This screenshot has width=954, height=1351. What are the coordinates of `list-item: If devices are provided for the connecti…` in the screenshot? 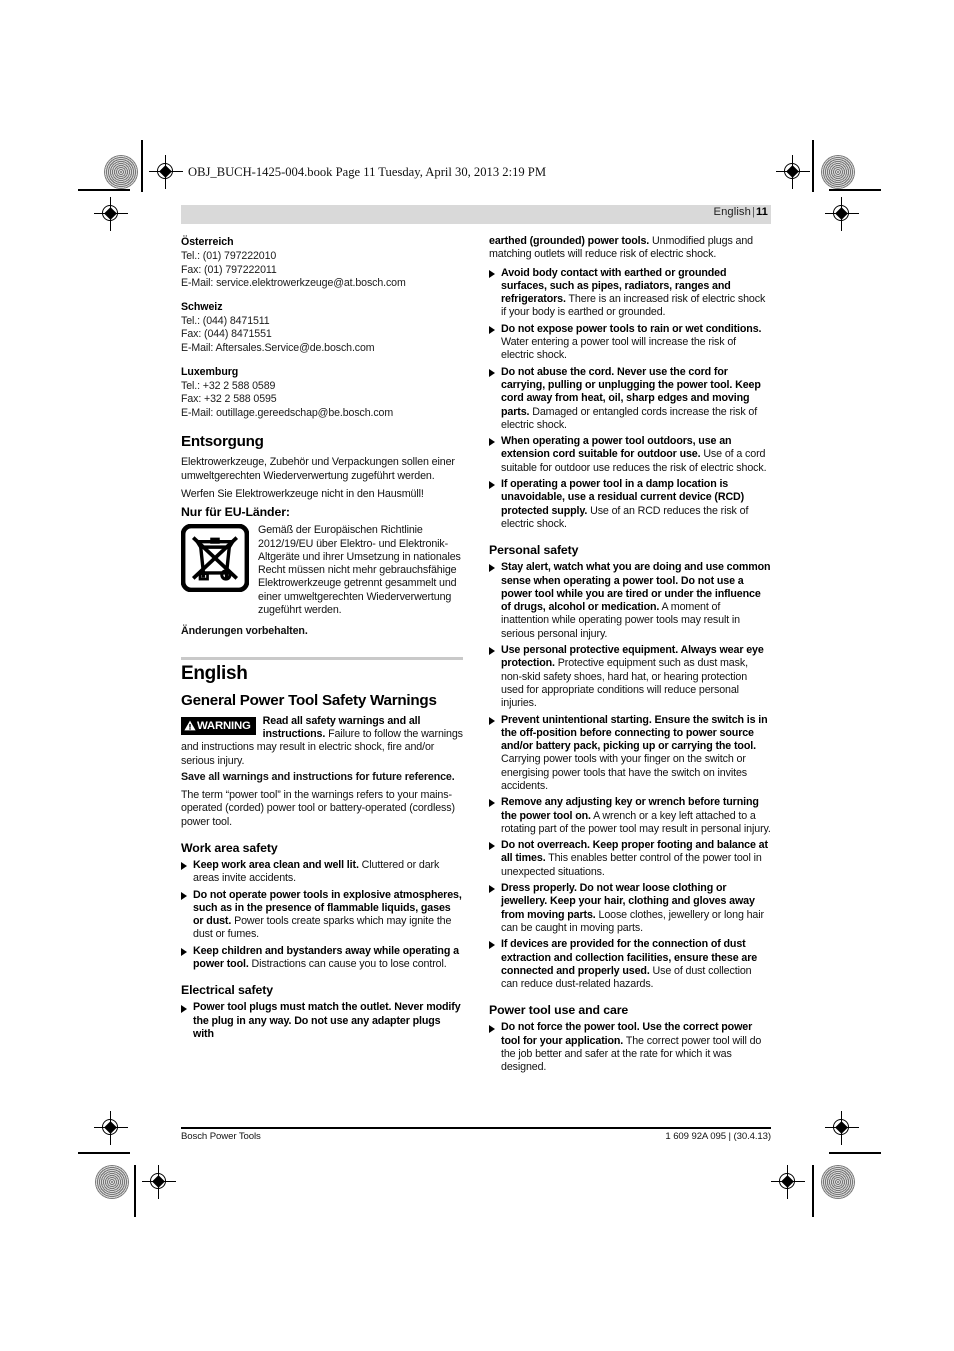 It's located at (630, 964).